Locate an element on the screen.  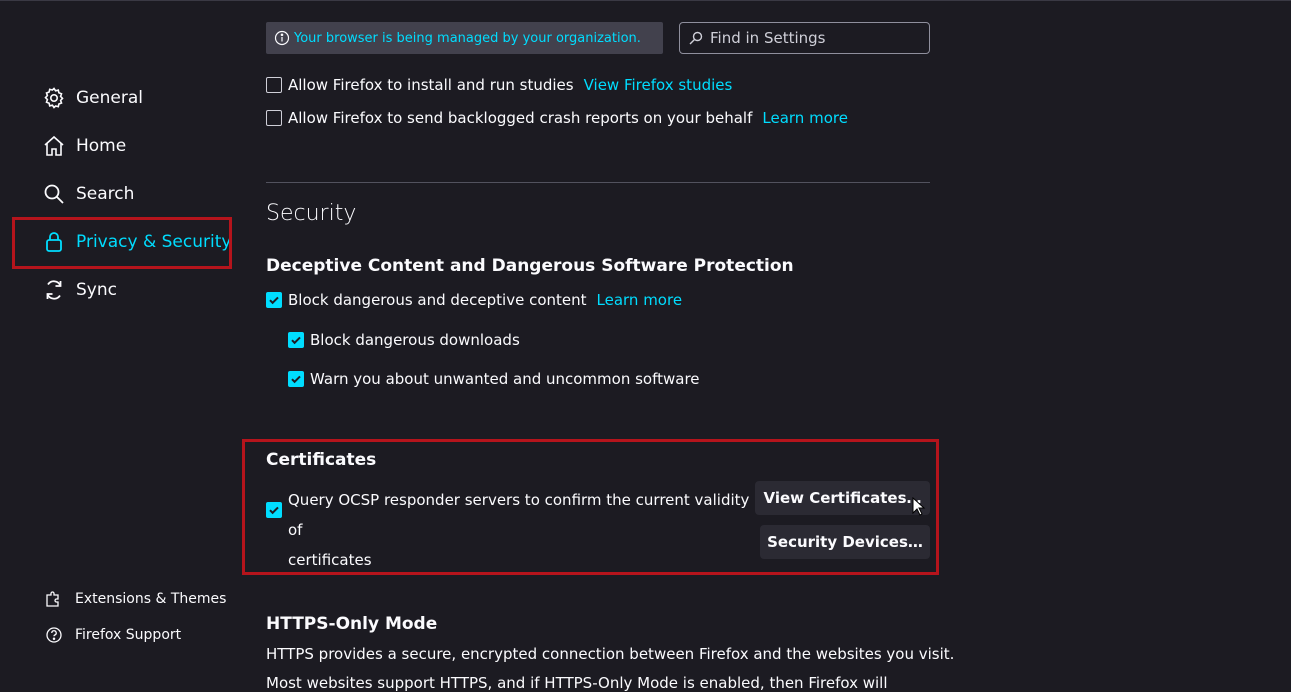
block-learn-more-link: Learn more is located at coordinates (640, 300).